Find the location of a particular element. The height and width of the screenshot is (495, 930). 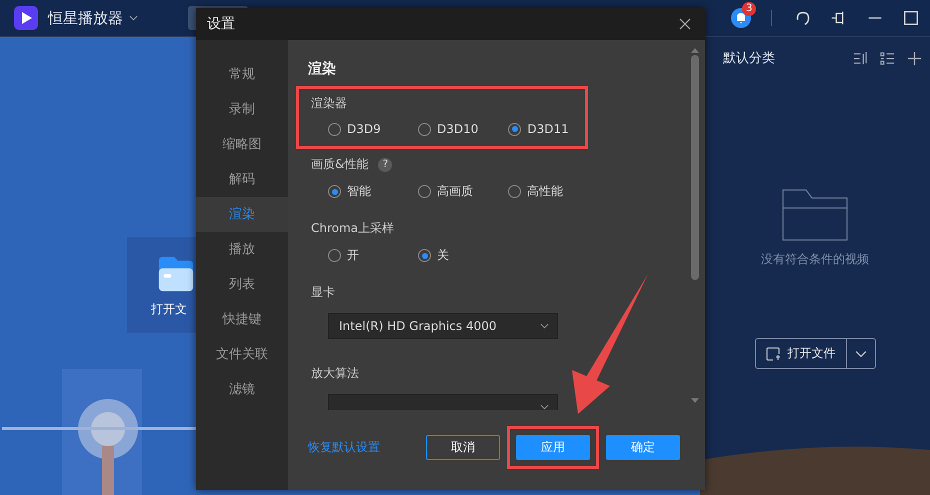

app-title: 恒星播放器 is located at coordinates (85, 18).